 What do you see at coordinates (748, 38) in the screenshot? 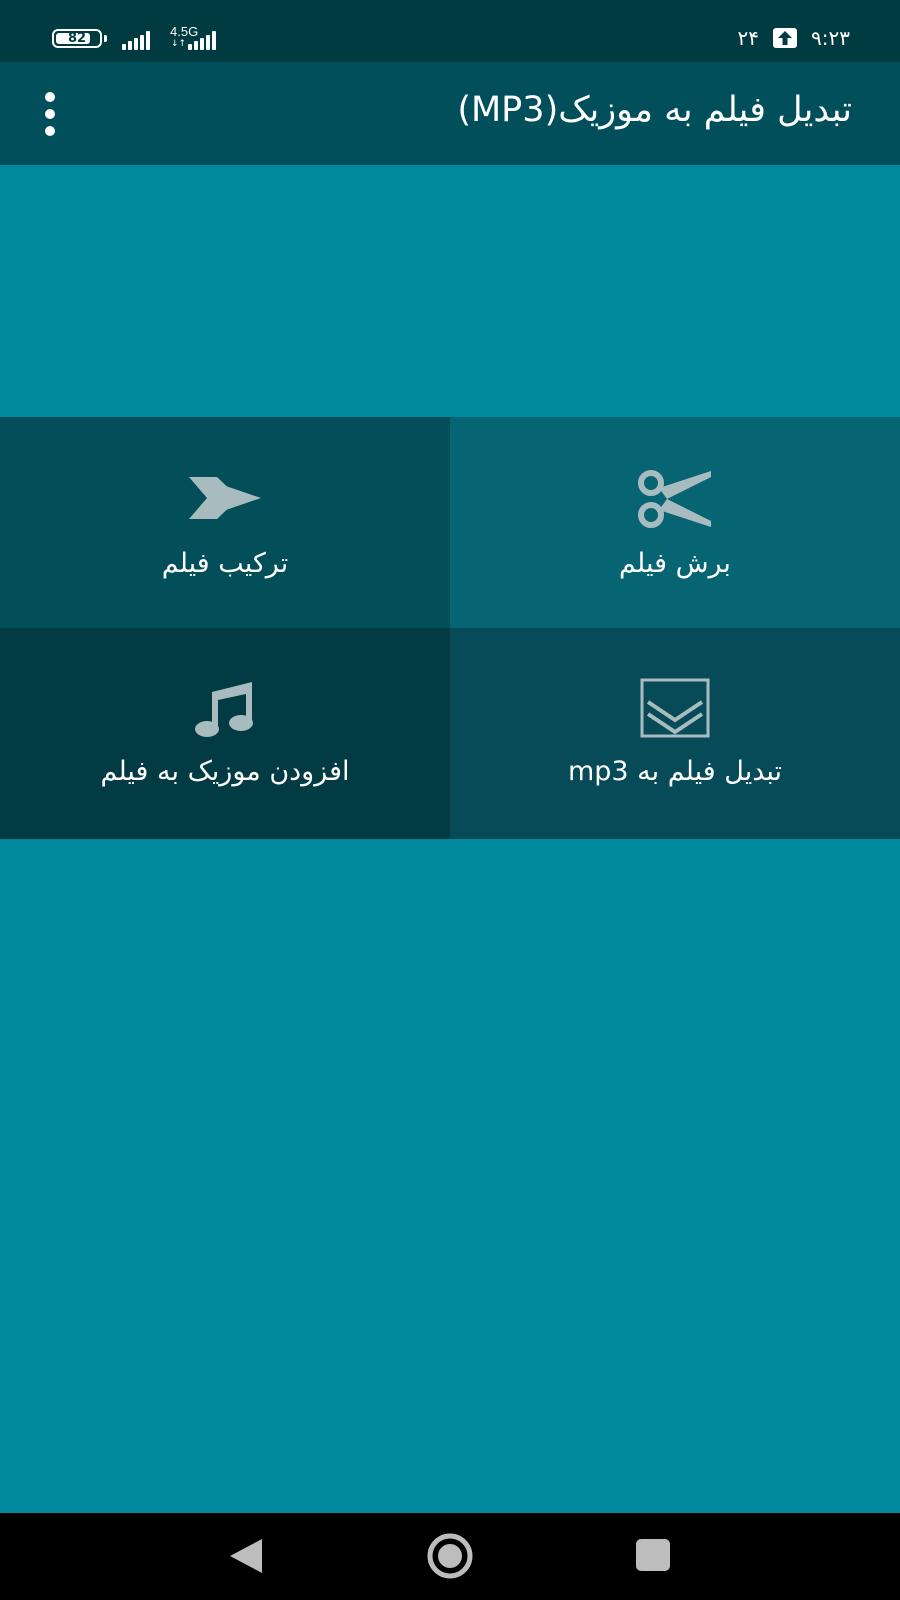
I see `notification-count: ۲۴` at bounding box center [748, 38].